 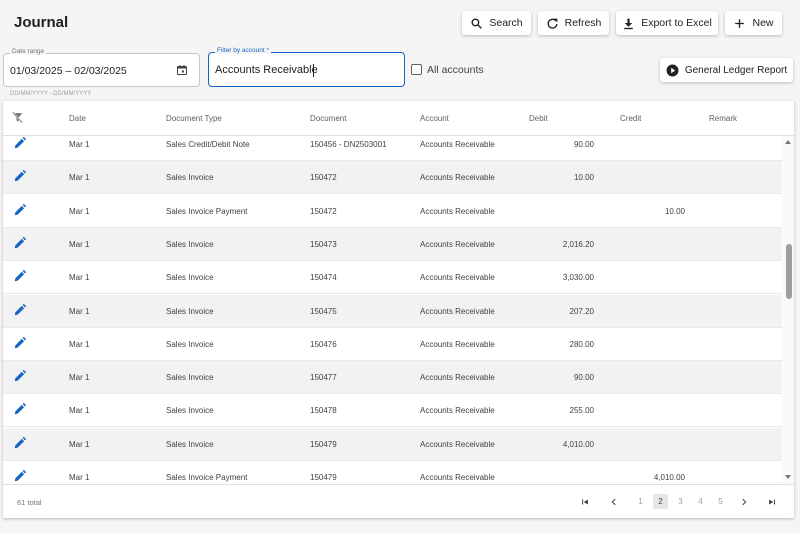 What do you see at coordinates (672, 70) in the screenshot?
I see `play-circle-icon` at bounding box center [672, 70].